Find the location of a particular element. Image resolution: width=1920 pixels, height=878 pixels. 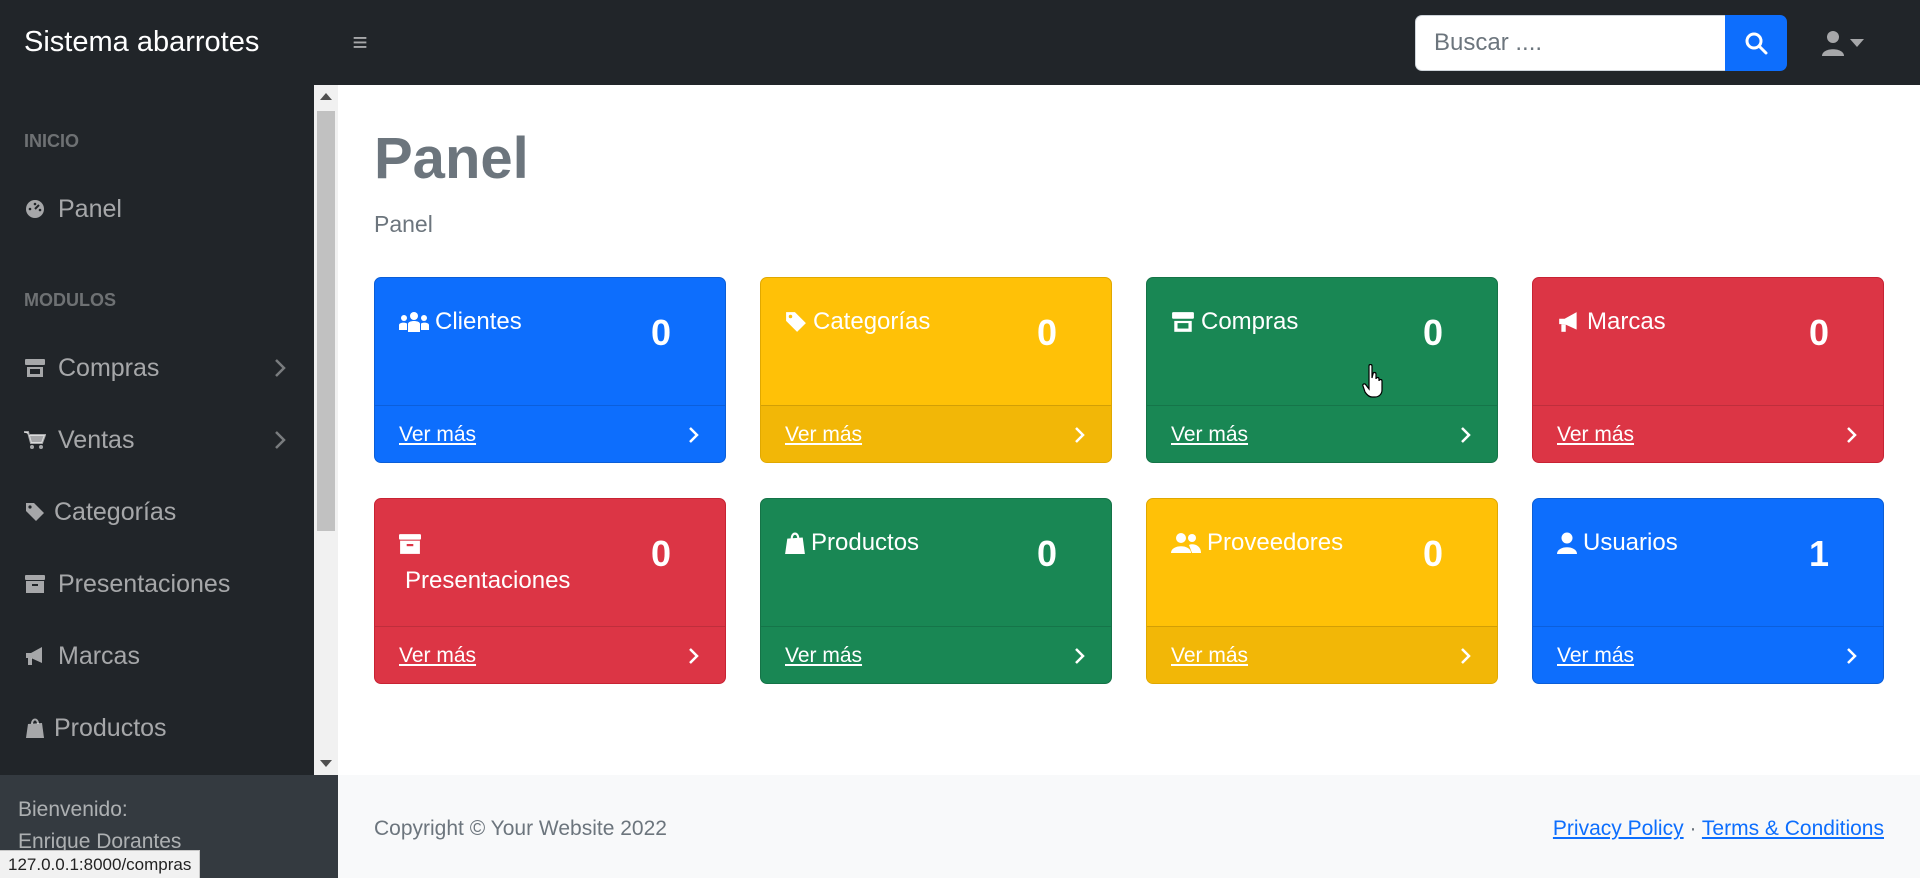

card-presentaciones: Presentaciones 0 Ver más is located at coordinates (550, 591).